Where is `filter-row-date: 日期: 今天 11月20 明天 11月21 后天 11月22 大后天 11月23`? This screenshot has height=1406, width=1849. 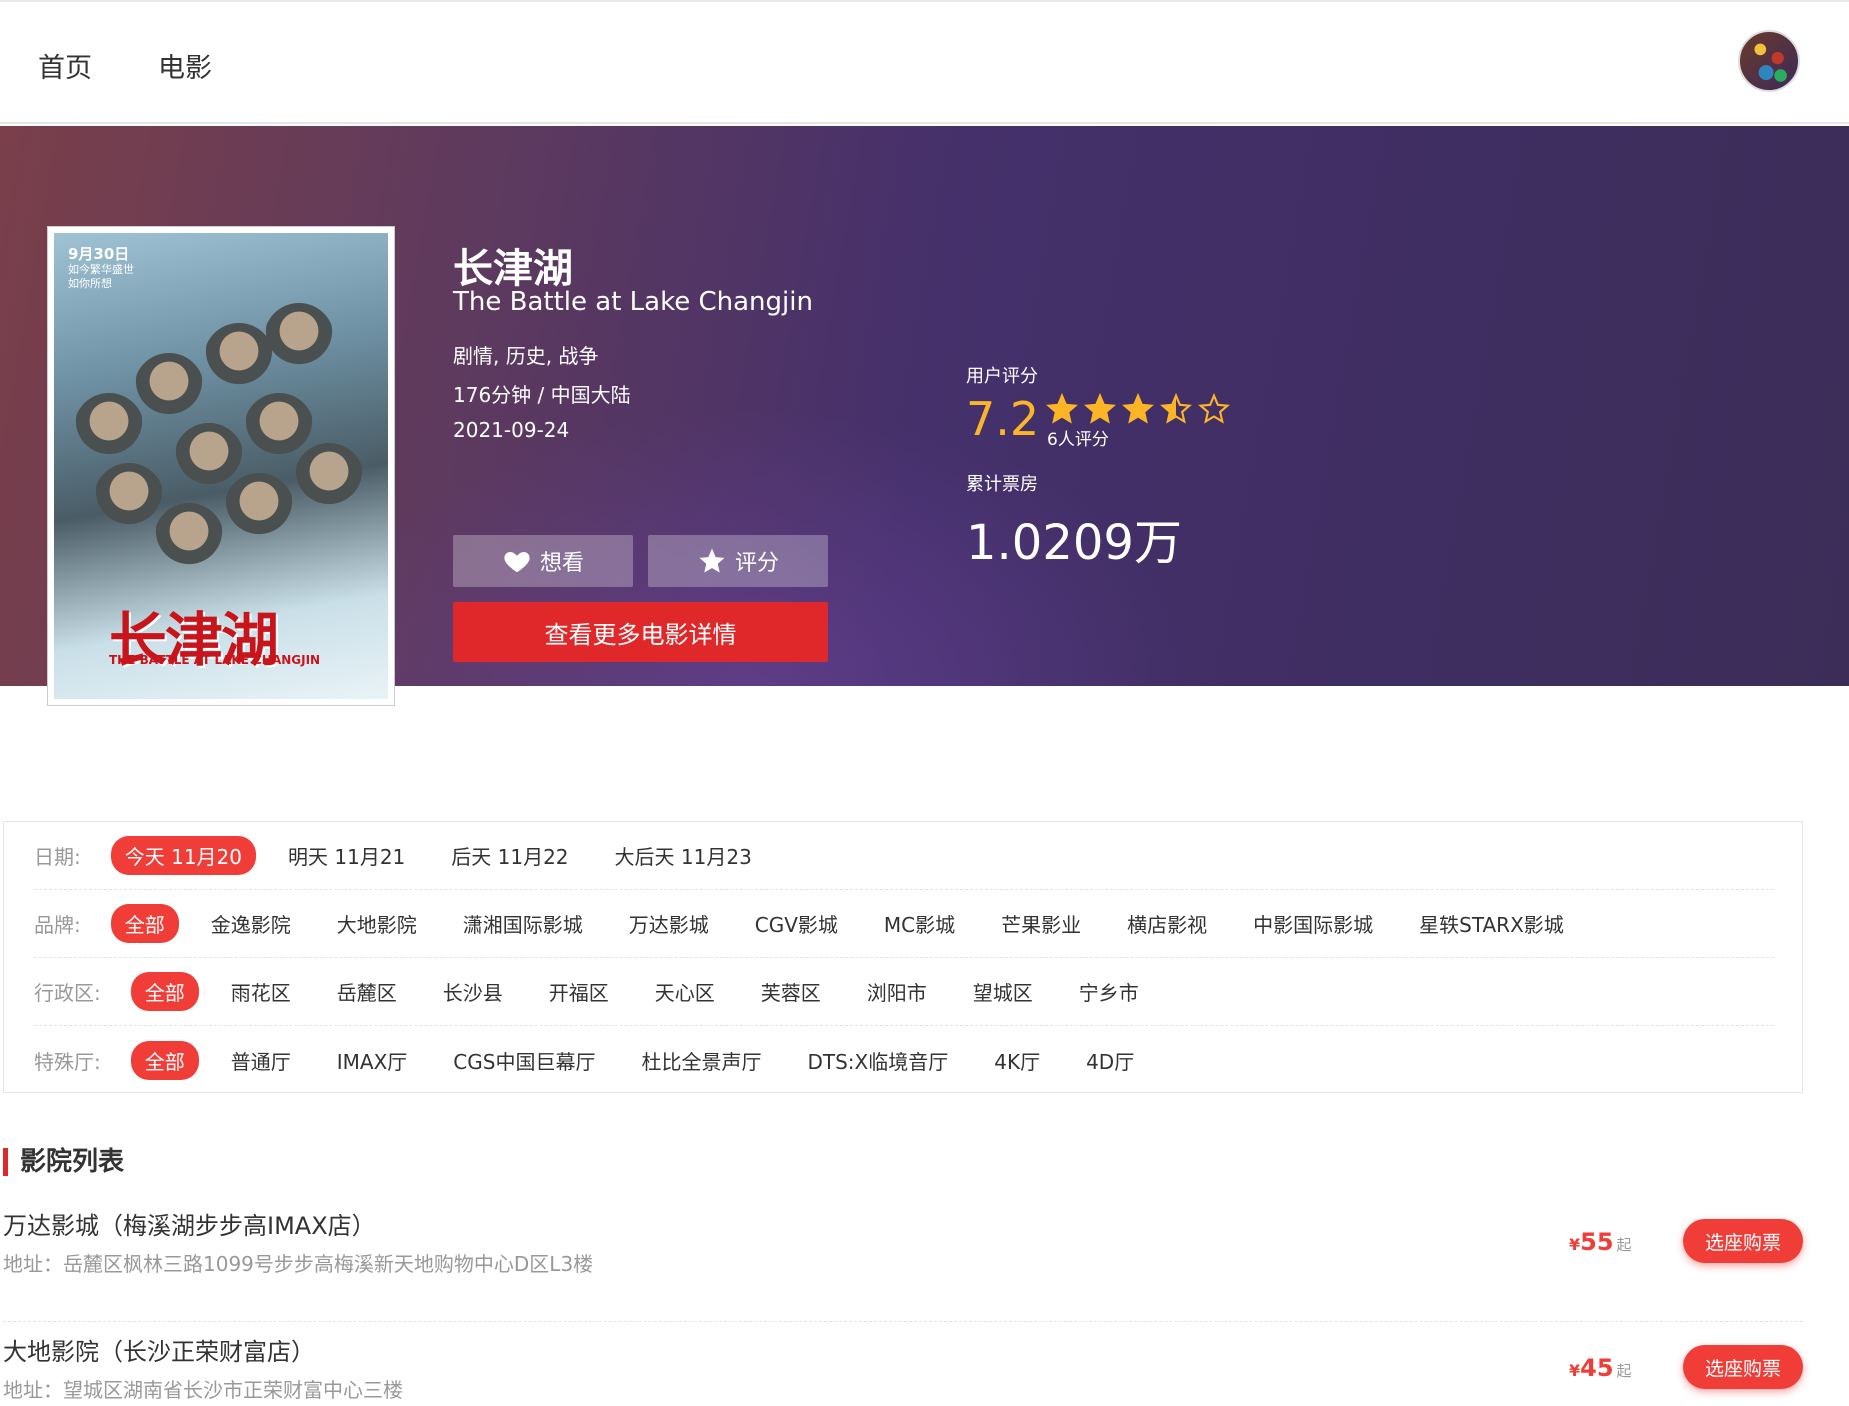 filter-row-date: 日期: 今天 11月20 明天 11月21 后天 11月22 大后天 11月23 is located at coordinates (904, 856).